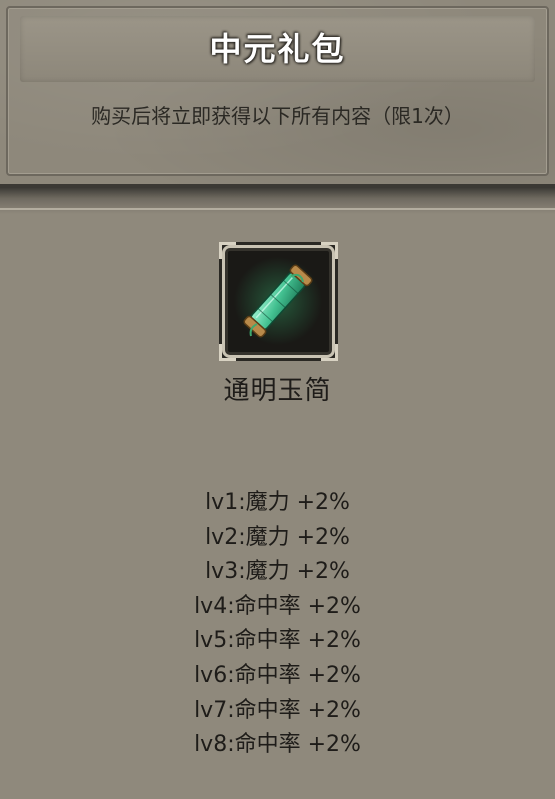 This screenshot has width=555, height=799. I want to click on attribute-row: lv1:魔力 +2%, so click(277, 502).